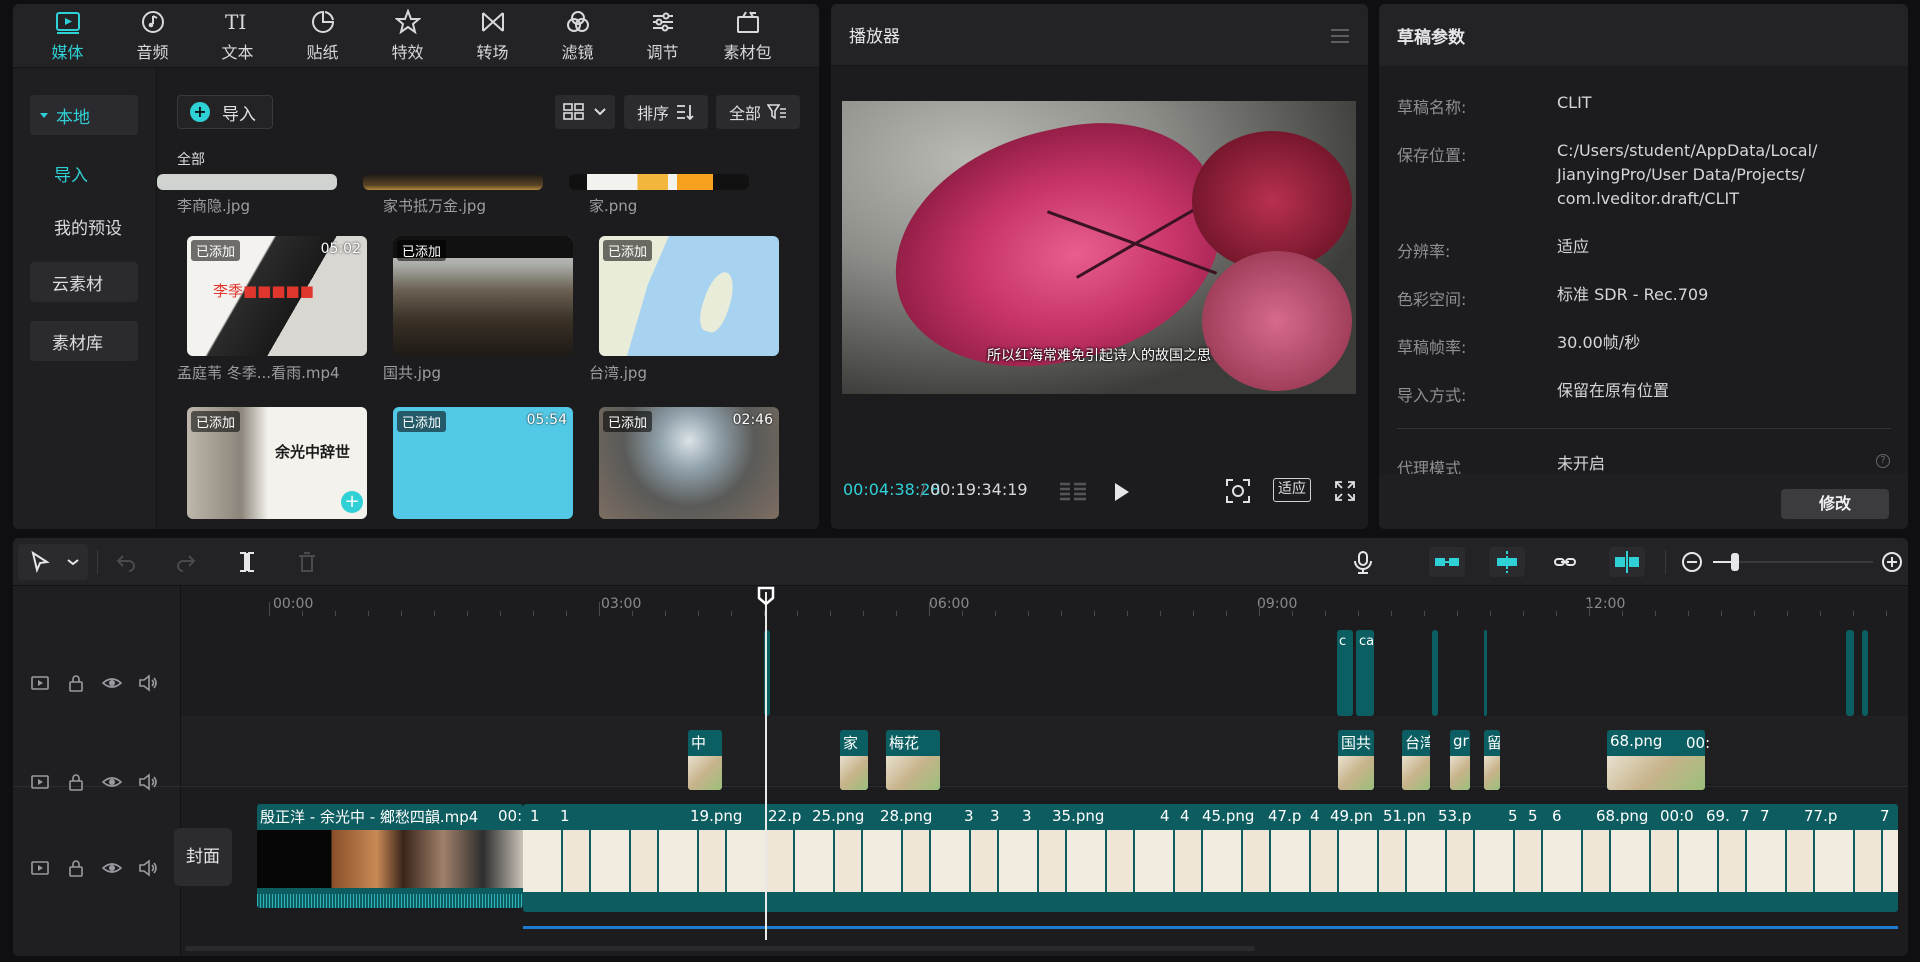 This screenshot has height=962, width=1920. What do you see at coordinates (705, 760) in the screenshot?
I see `overlay-image-clip: 中` at bounding box center [705, 760].